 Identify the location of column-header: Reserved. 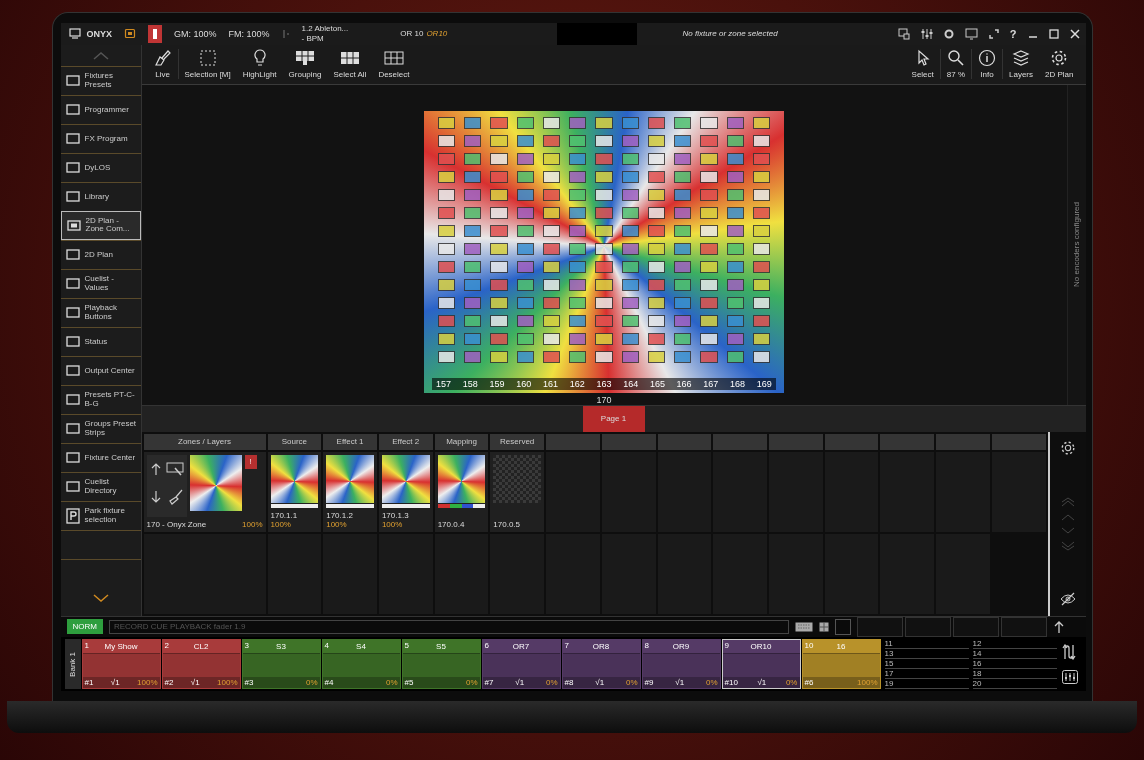
(517, 441).